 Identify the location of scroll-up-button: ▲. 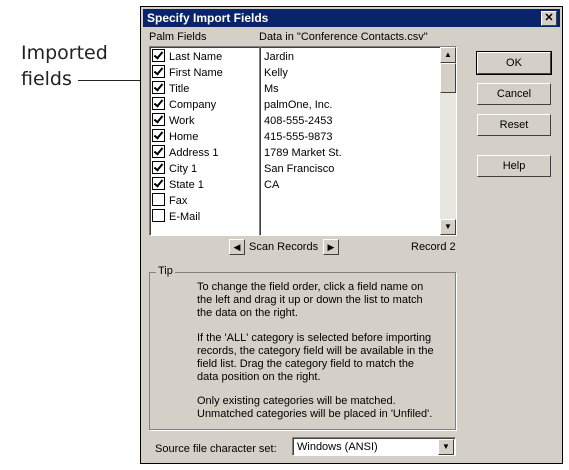
(448, 55).